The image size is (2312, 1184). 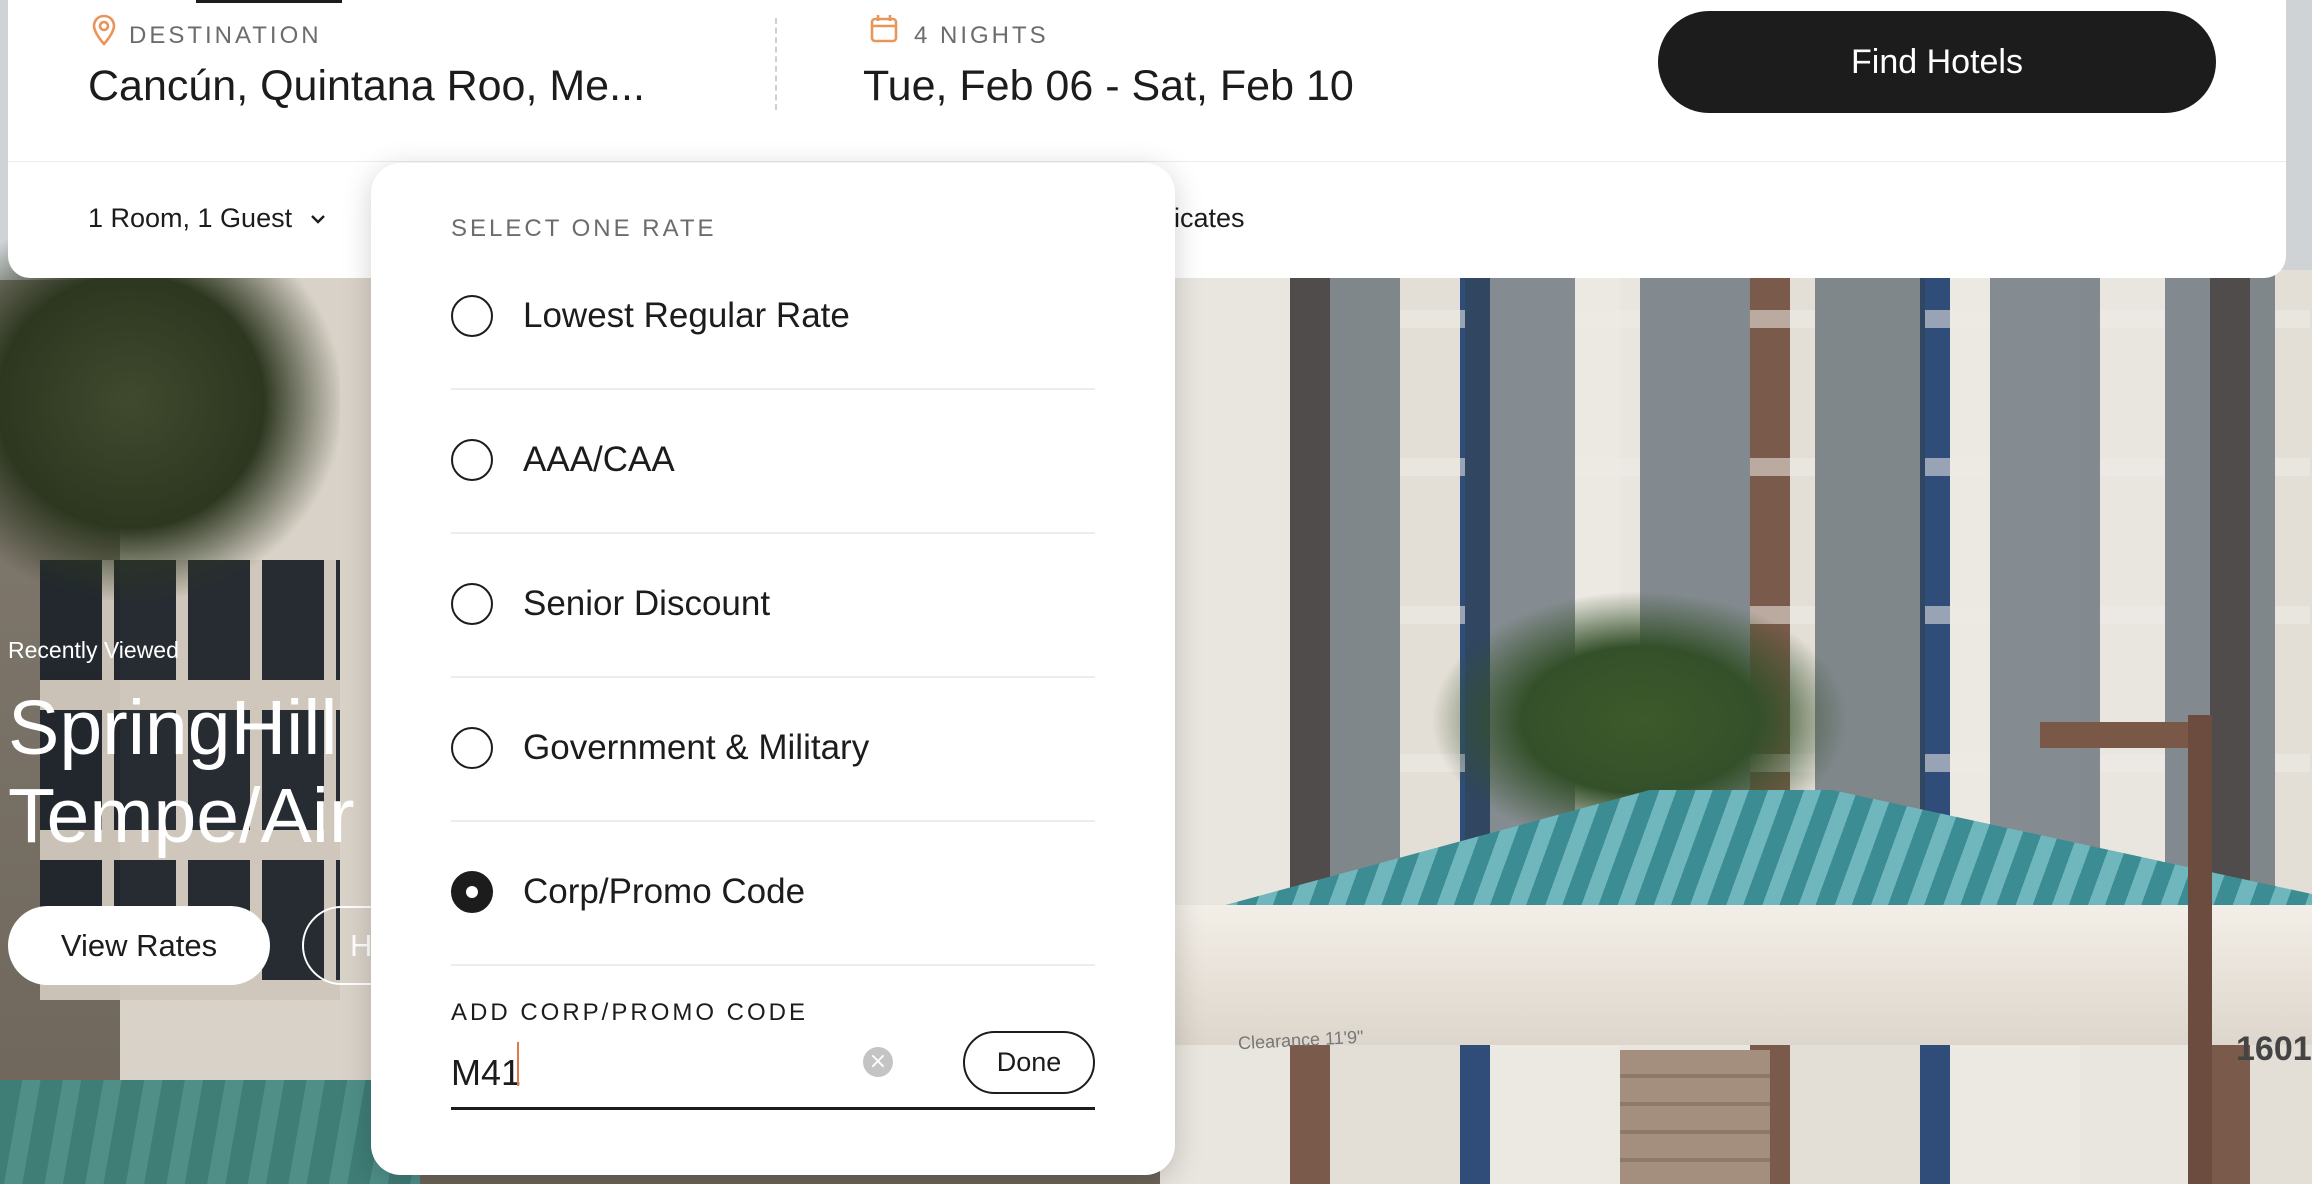 I want to click on option-divider, so click(x=773, y=965).